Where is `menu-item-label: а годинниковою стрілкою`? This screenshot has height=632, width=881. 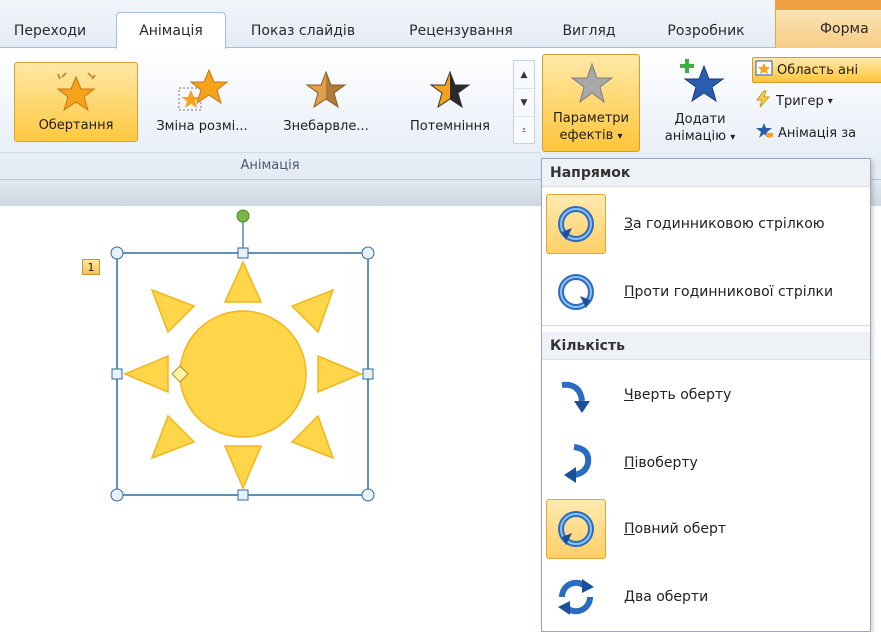
menu-item-label: а годинниковою стрілкою is located at coordinates (728, 224).